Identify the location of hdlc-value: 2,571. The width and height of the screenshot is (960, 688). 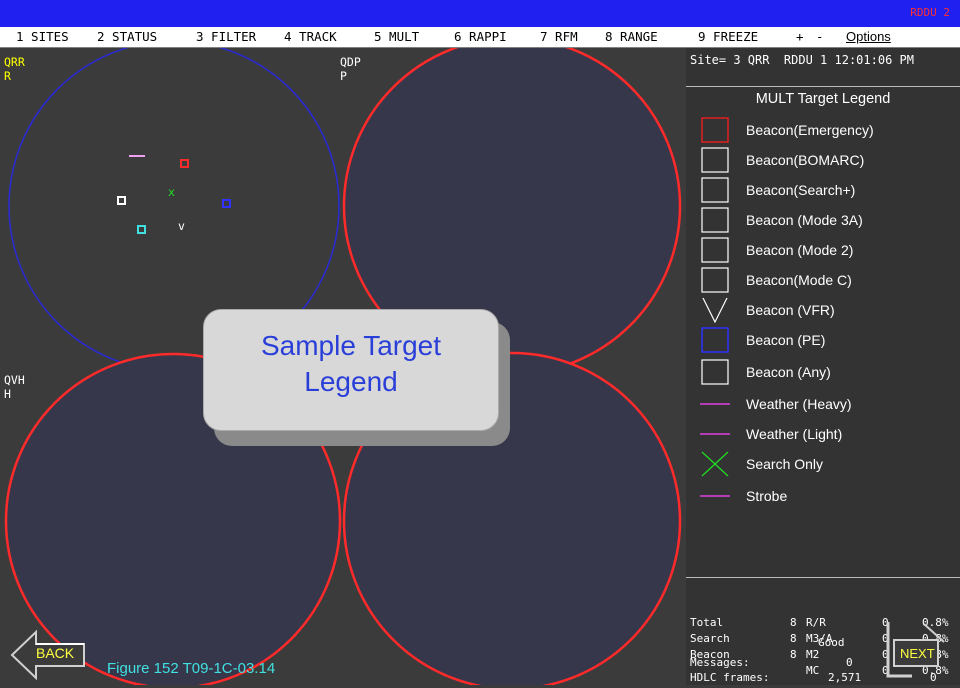
(845, 677).